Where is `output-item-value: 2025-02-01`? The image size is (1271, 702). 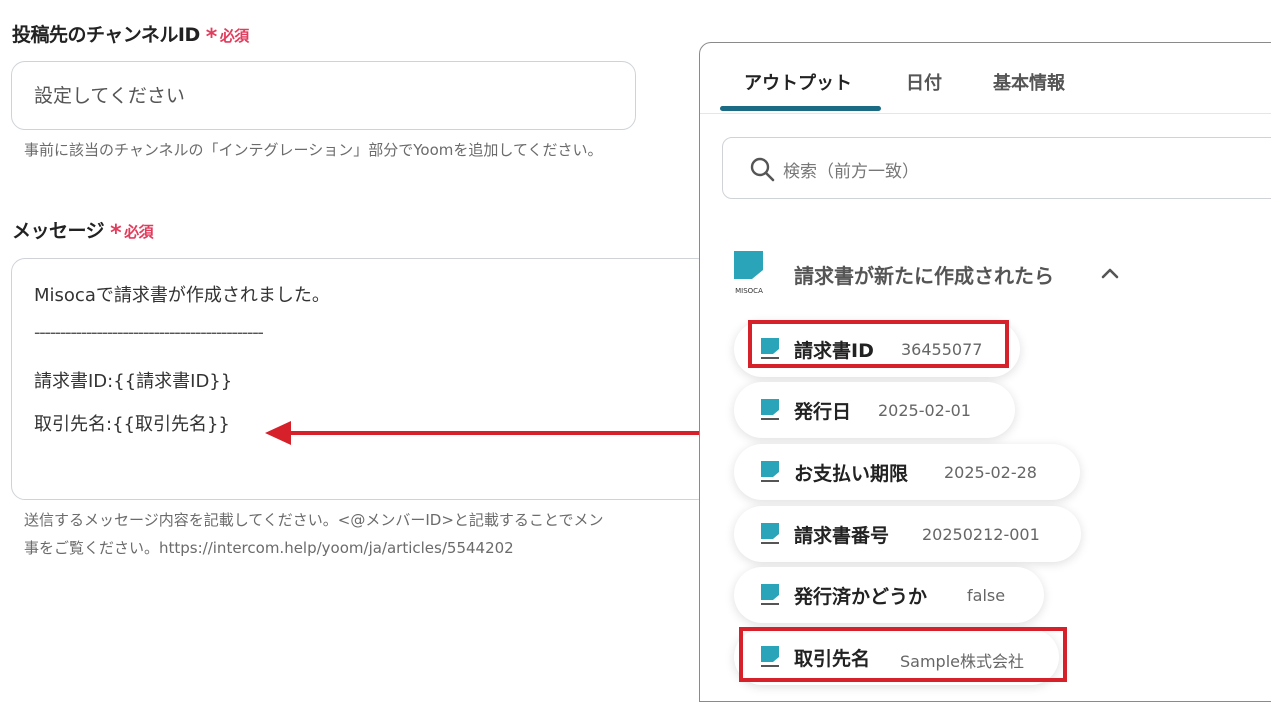
output-item-value: 2025-02-01 is located at coordinates (924, 410).